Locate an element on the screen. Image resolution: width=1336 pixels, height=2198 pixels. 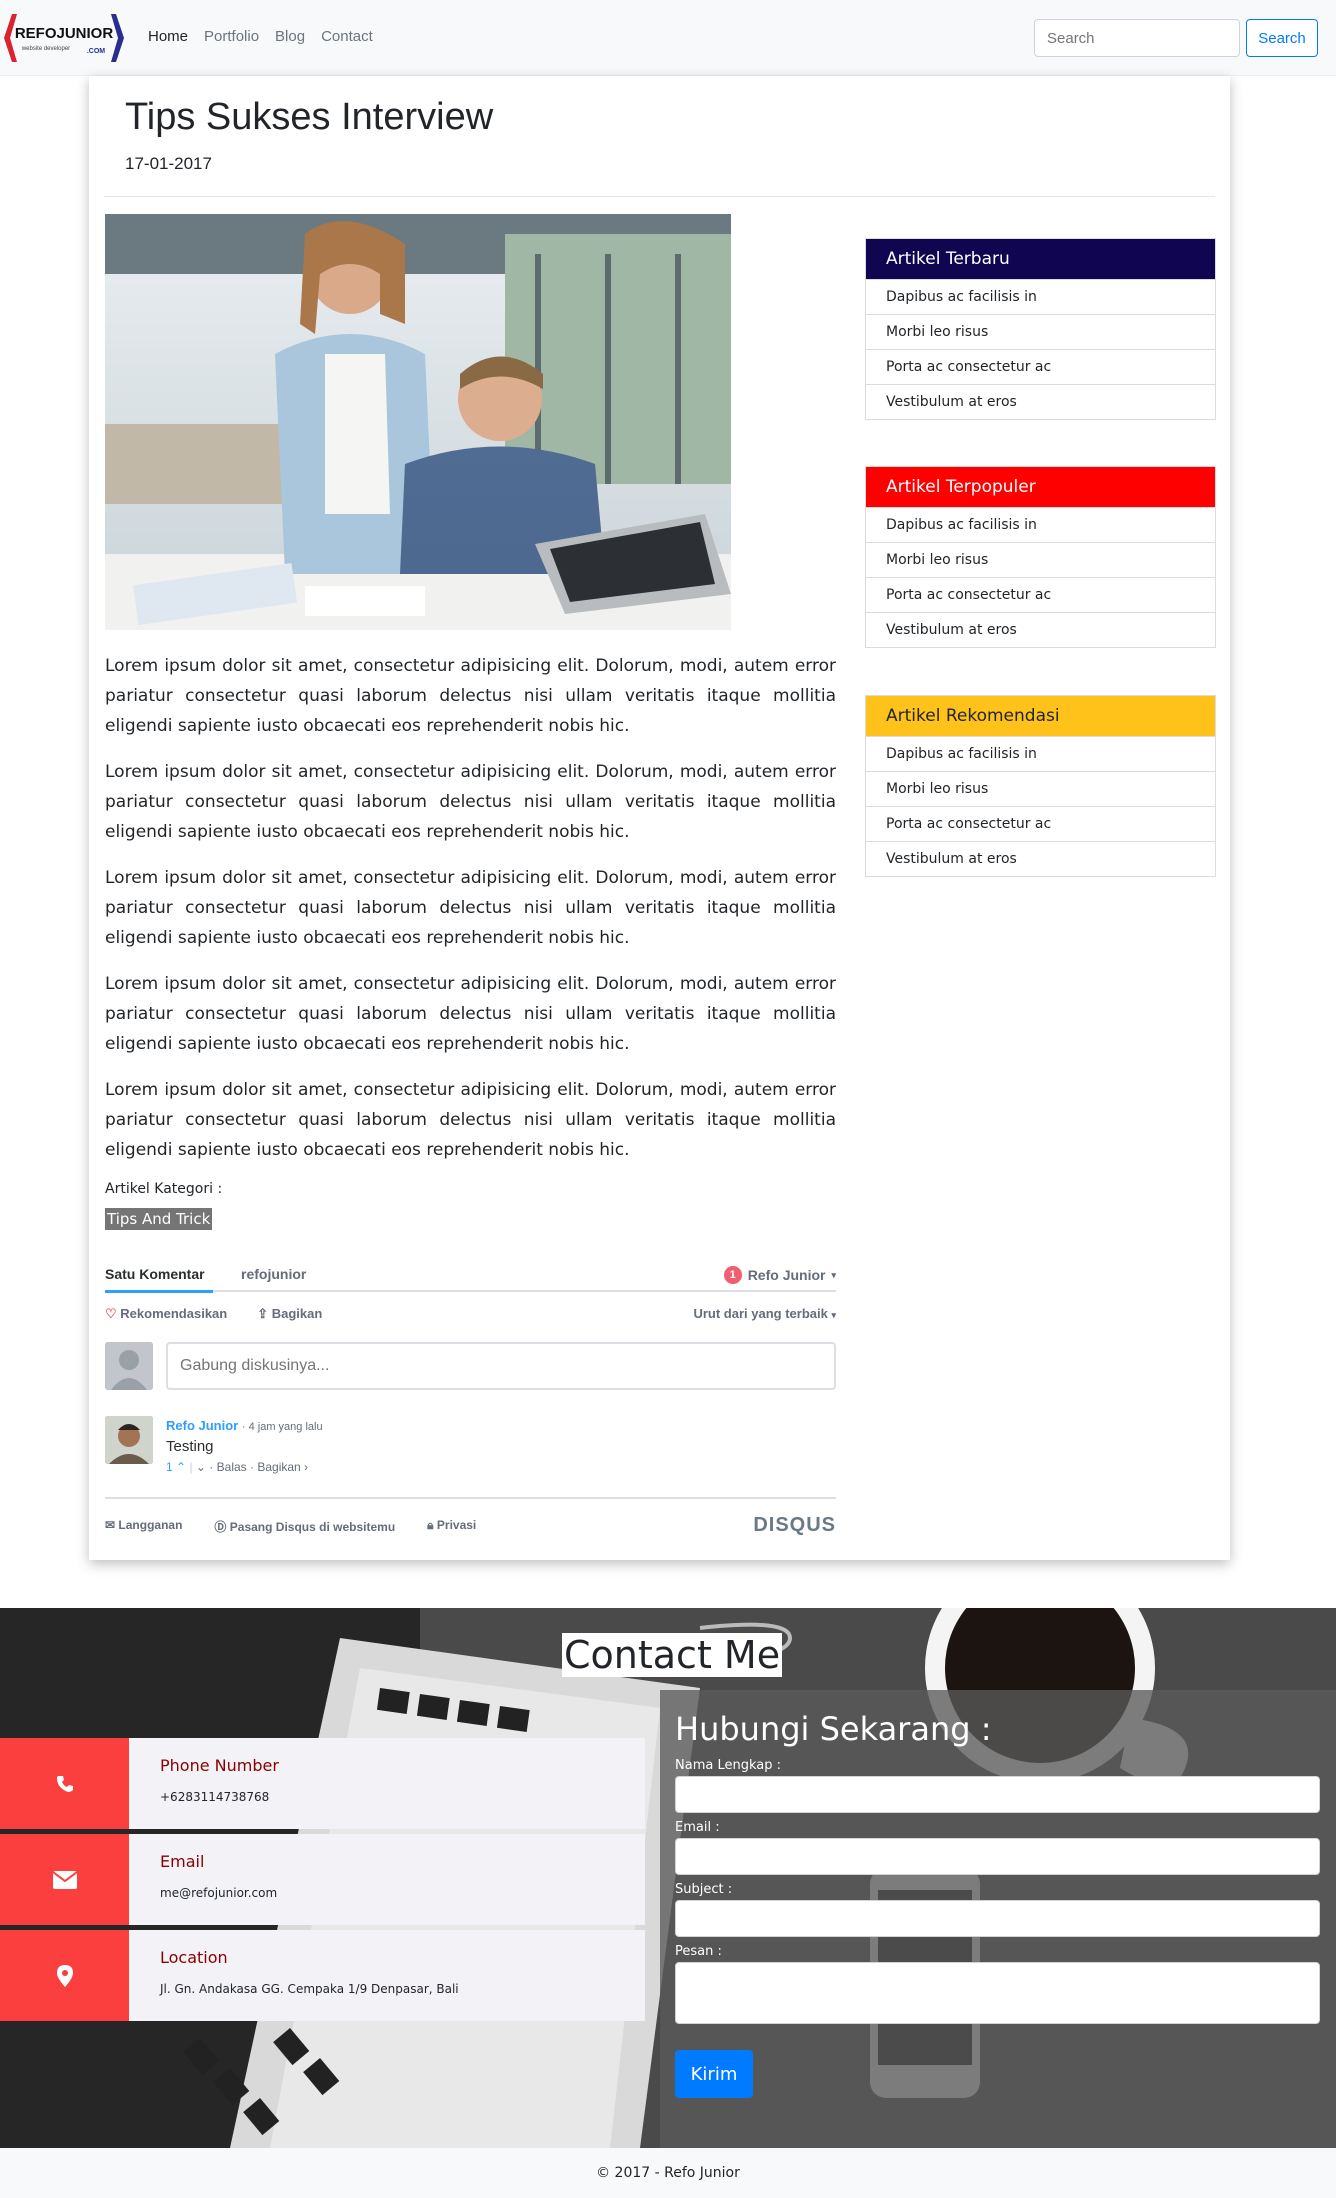
comment-input is located at coordinates (501, 1366).